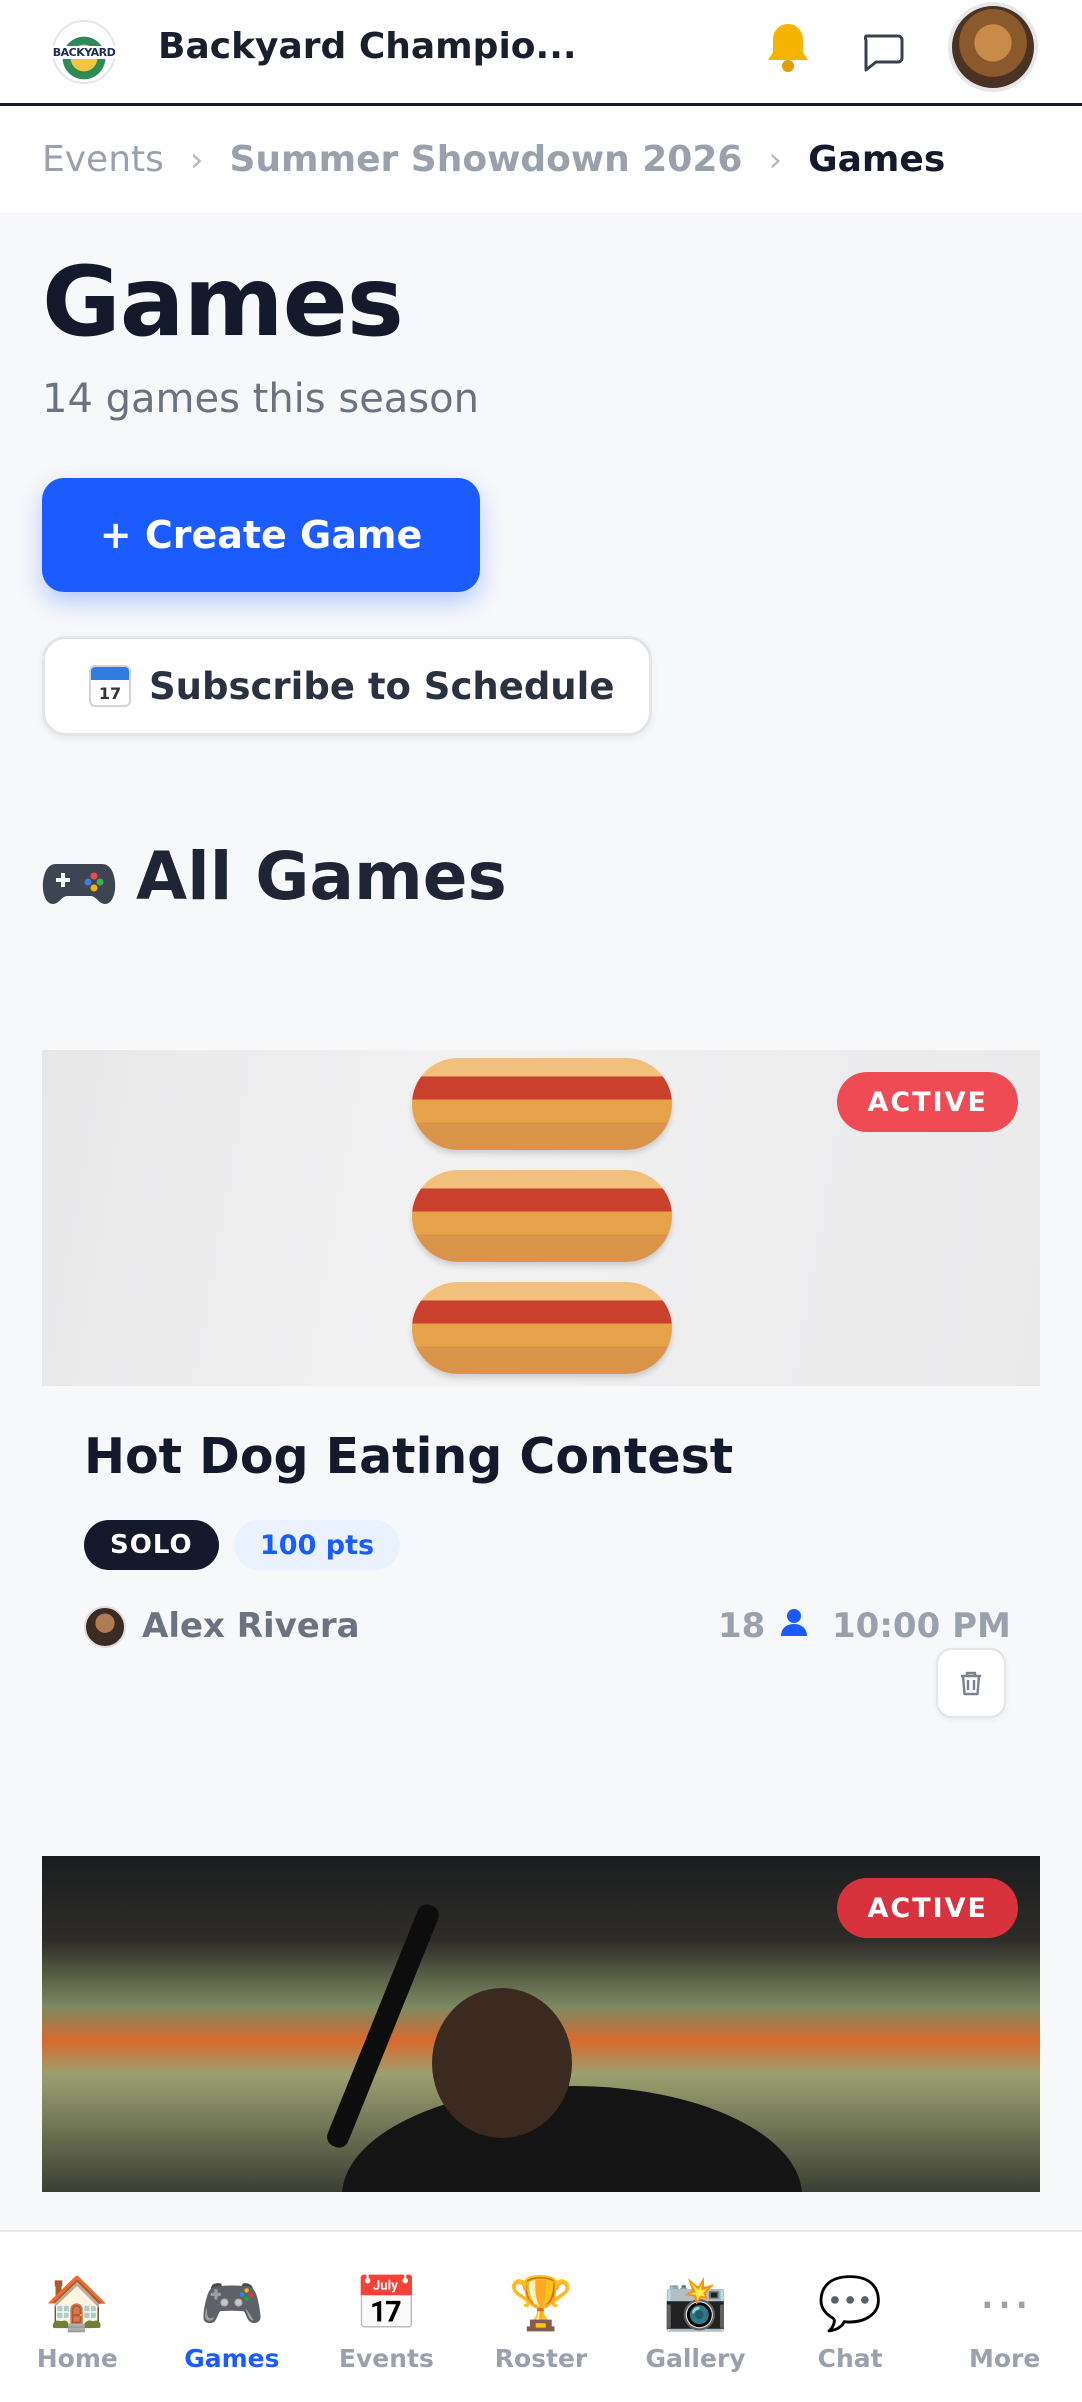  I want to click on subscribe-schedule-button: 17 Subscribe to Schedule, so click(347, 686).